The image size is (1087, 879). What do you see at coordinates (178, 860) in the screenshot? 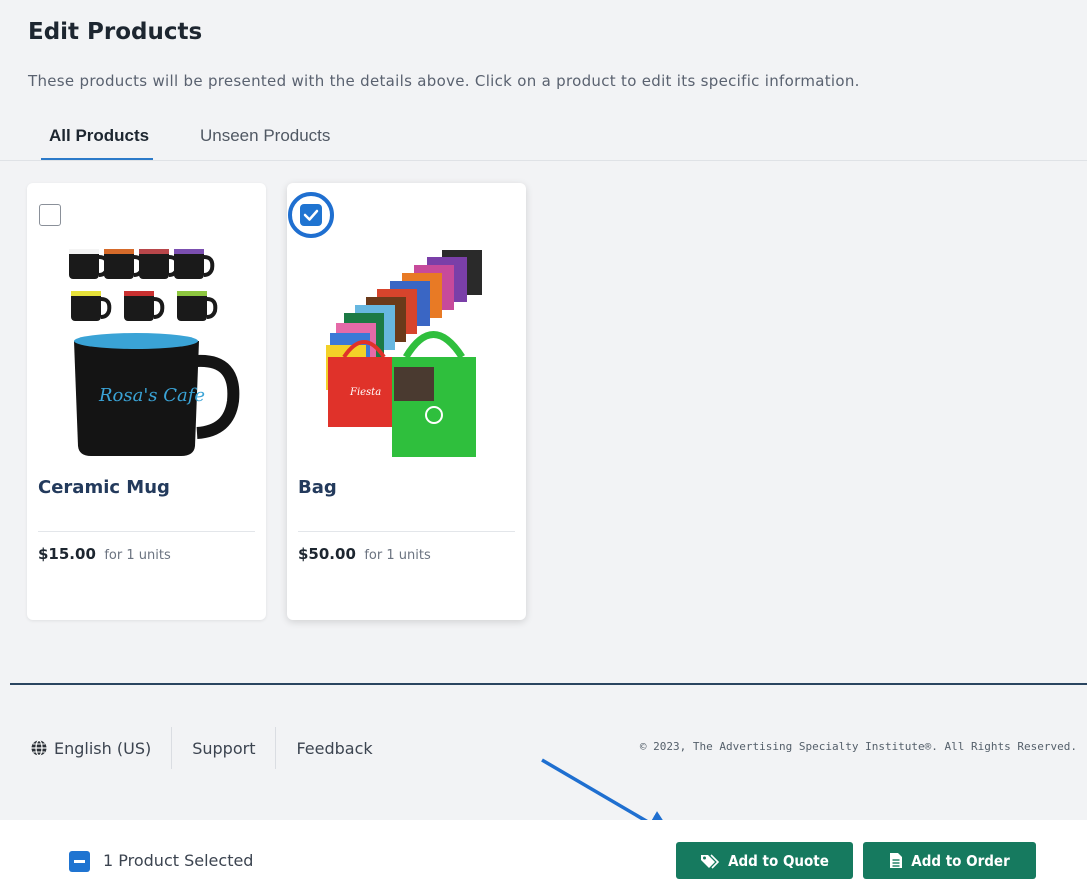
I see `selection-status: 1 Product Selected` at bounding box center [178, 860].